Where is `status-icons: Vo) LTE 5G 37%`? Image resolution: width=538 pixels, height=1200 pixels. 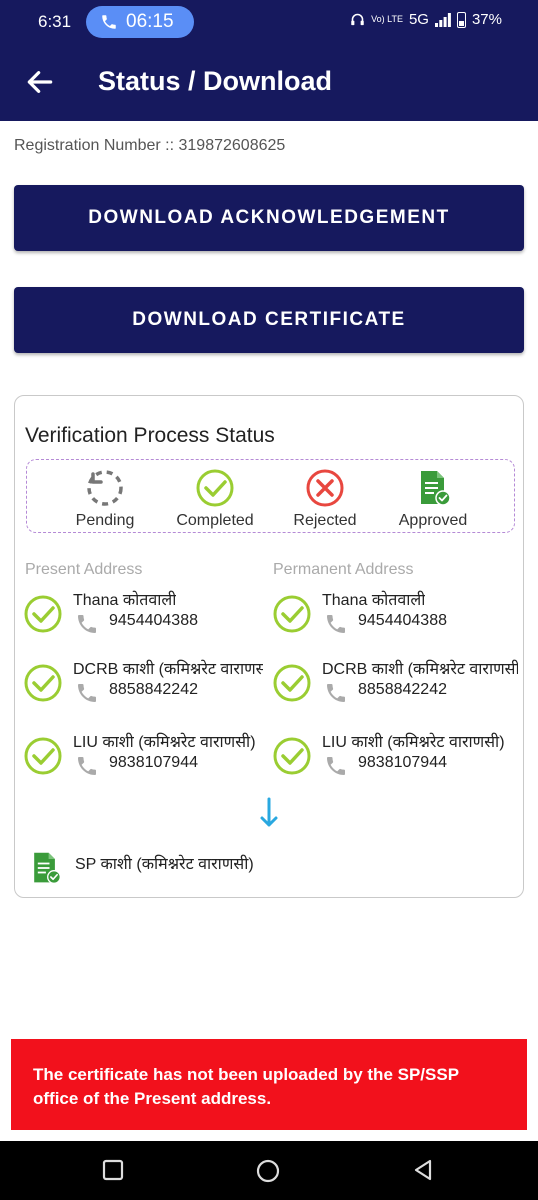 status-icons: Vo) LTE 5G 37% is located at coordinates (426, 19).